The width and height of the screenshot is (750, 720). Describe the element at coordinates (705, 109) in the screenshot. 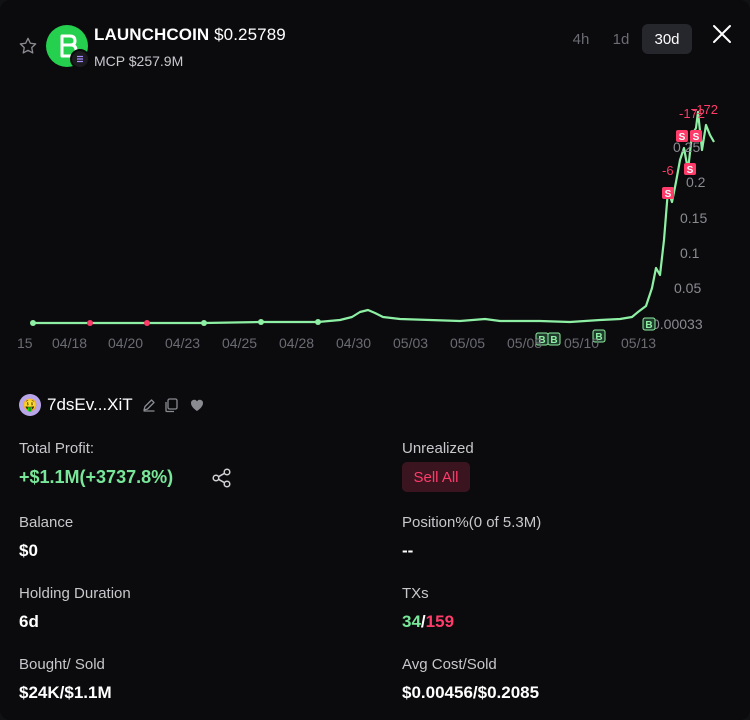

I see `sell-value-label: -172` at that location.